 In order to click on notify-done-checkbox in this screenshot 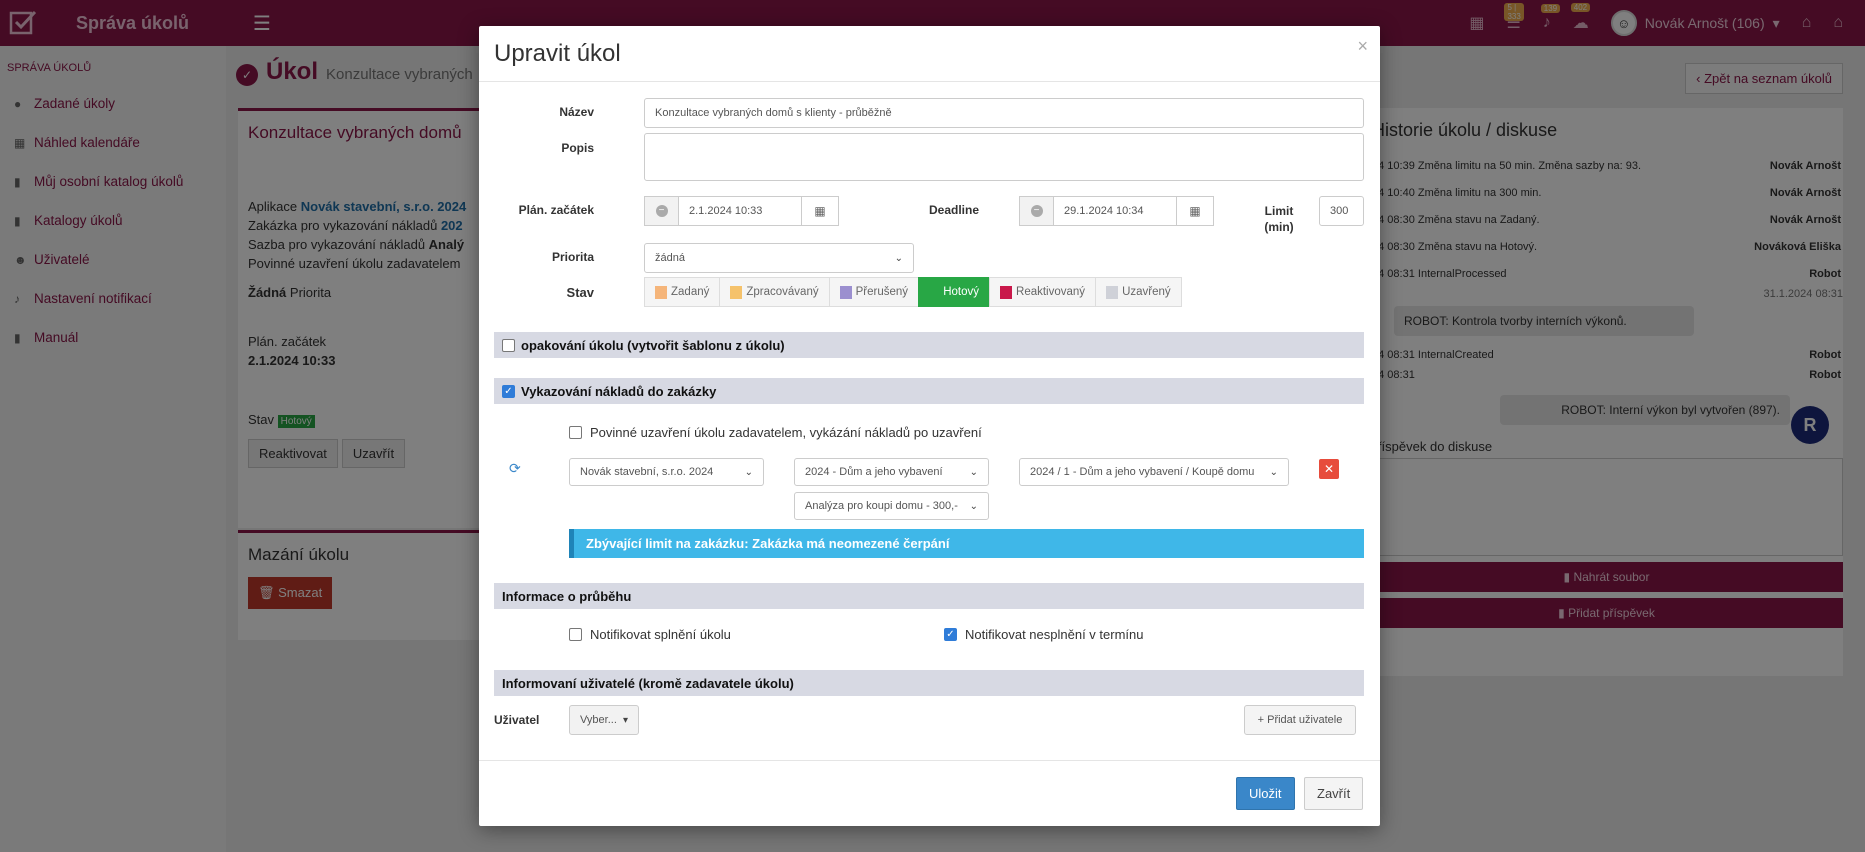, I will do `click(575, 634)`.